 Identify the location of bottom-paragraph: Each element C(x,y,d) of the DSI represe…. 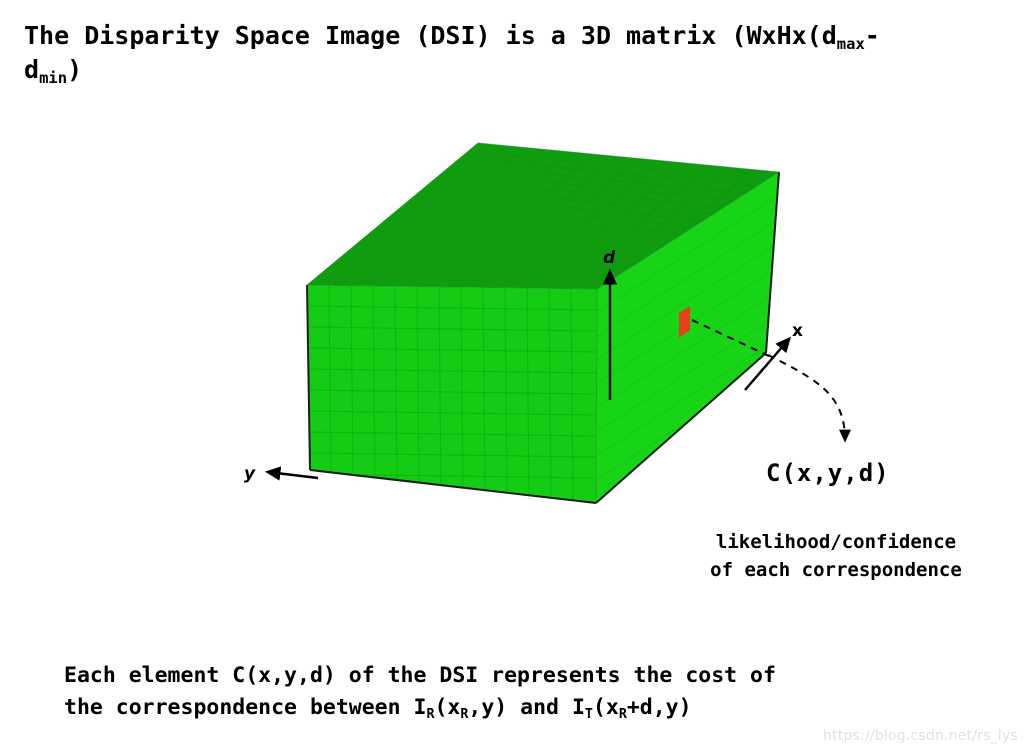
(529, 692).